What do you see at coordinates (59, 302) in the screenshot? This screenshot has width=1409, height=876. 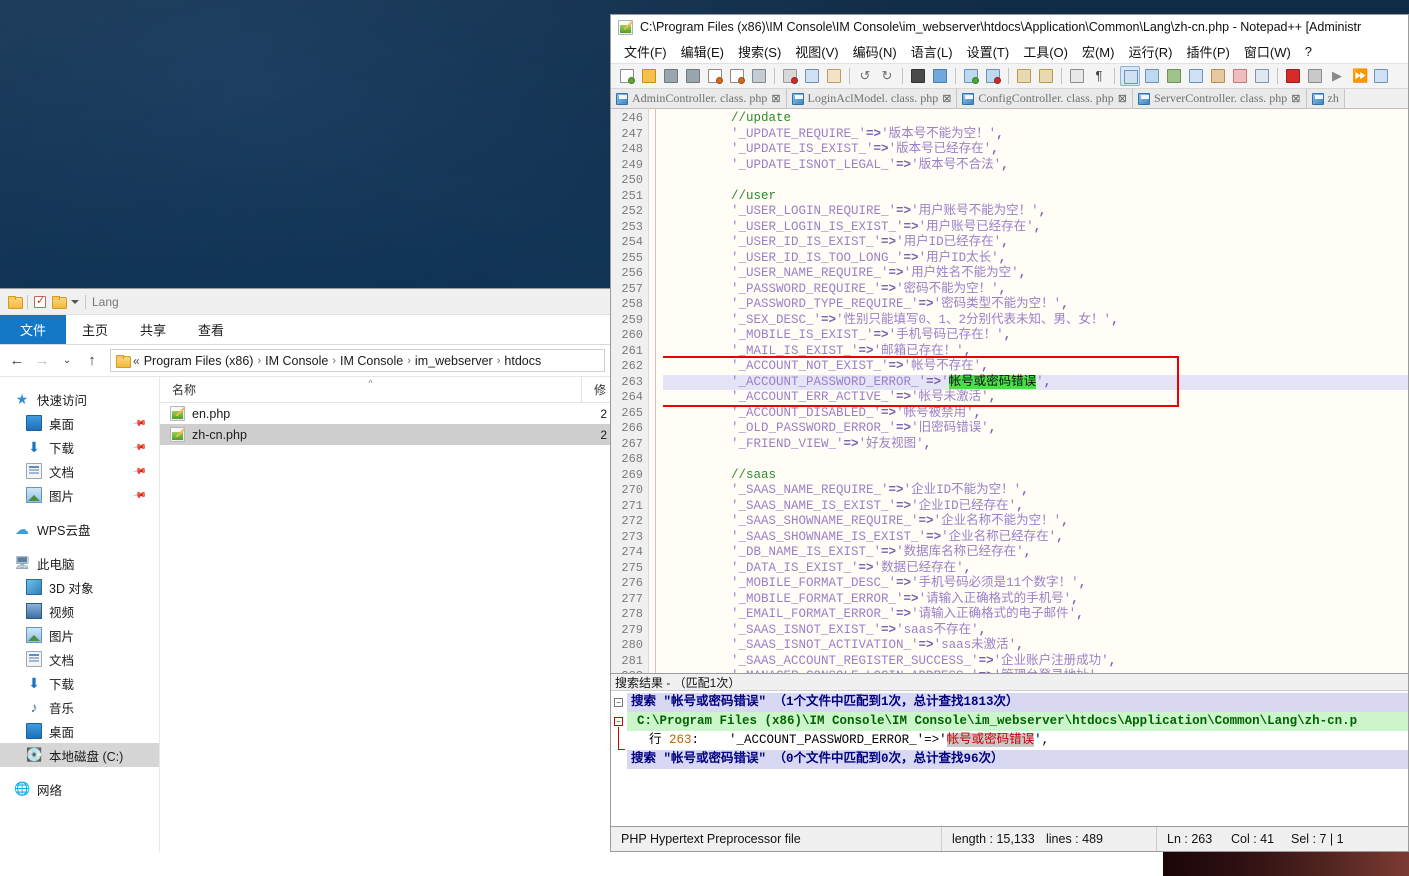 I see `new-folder-icon` at bounding box center [59, 302].